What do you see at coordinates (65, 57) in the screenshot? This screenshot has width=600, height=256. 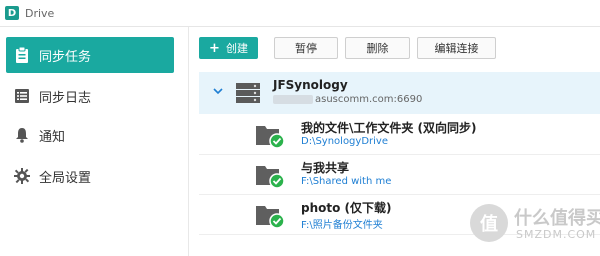 I see `sidebar-item-label: 同步任务` at bounding box center [65, 57].